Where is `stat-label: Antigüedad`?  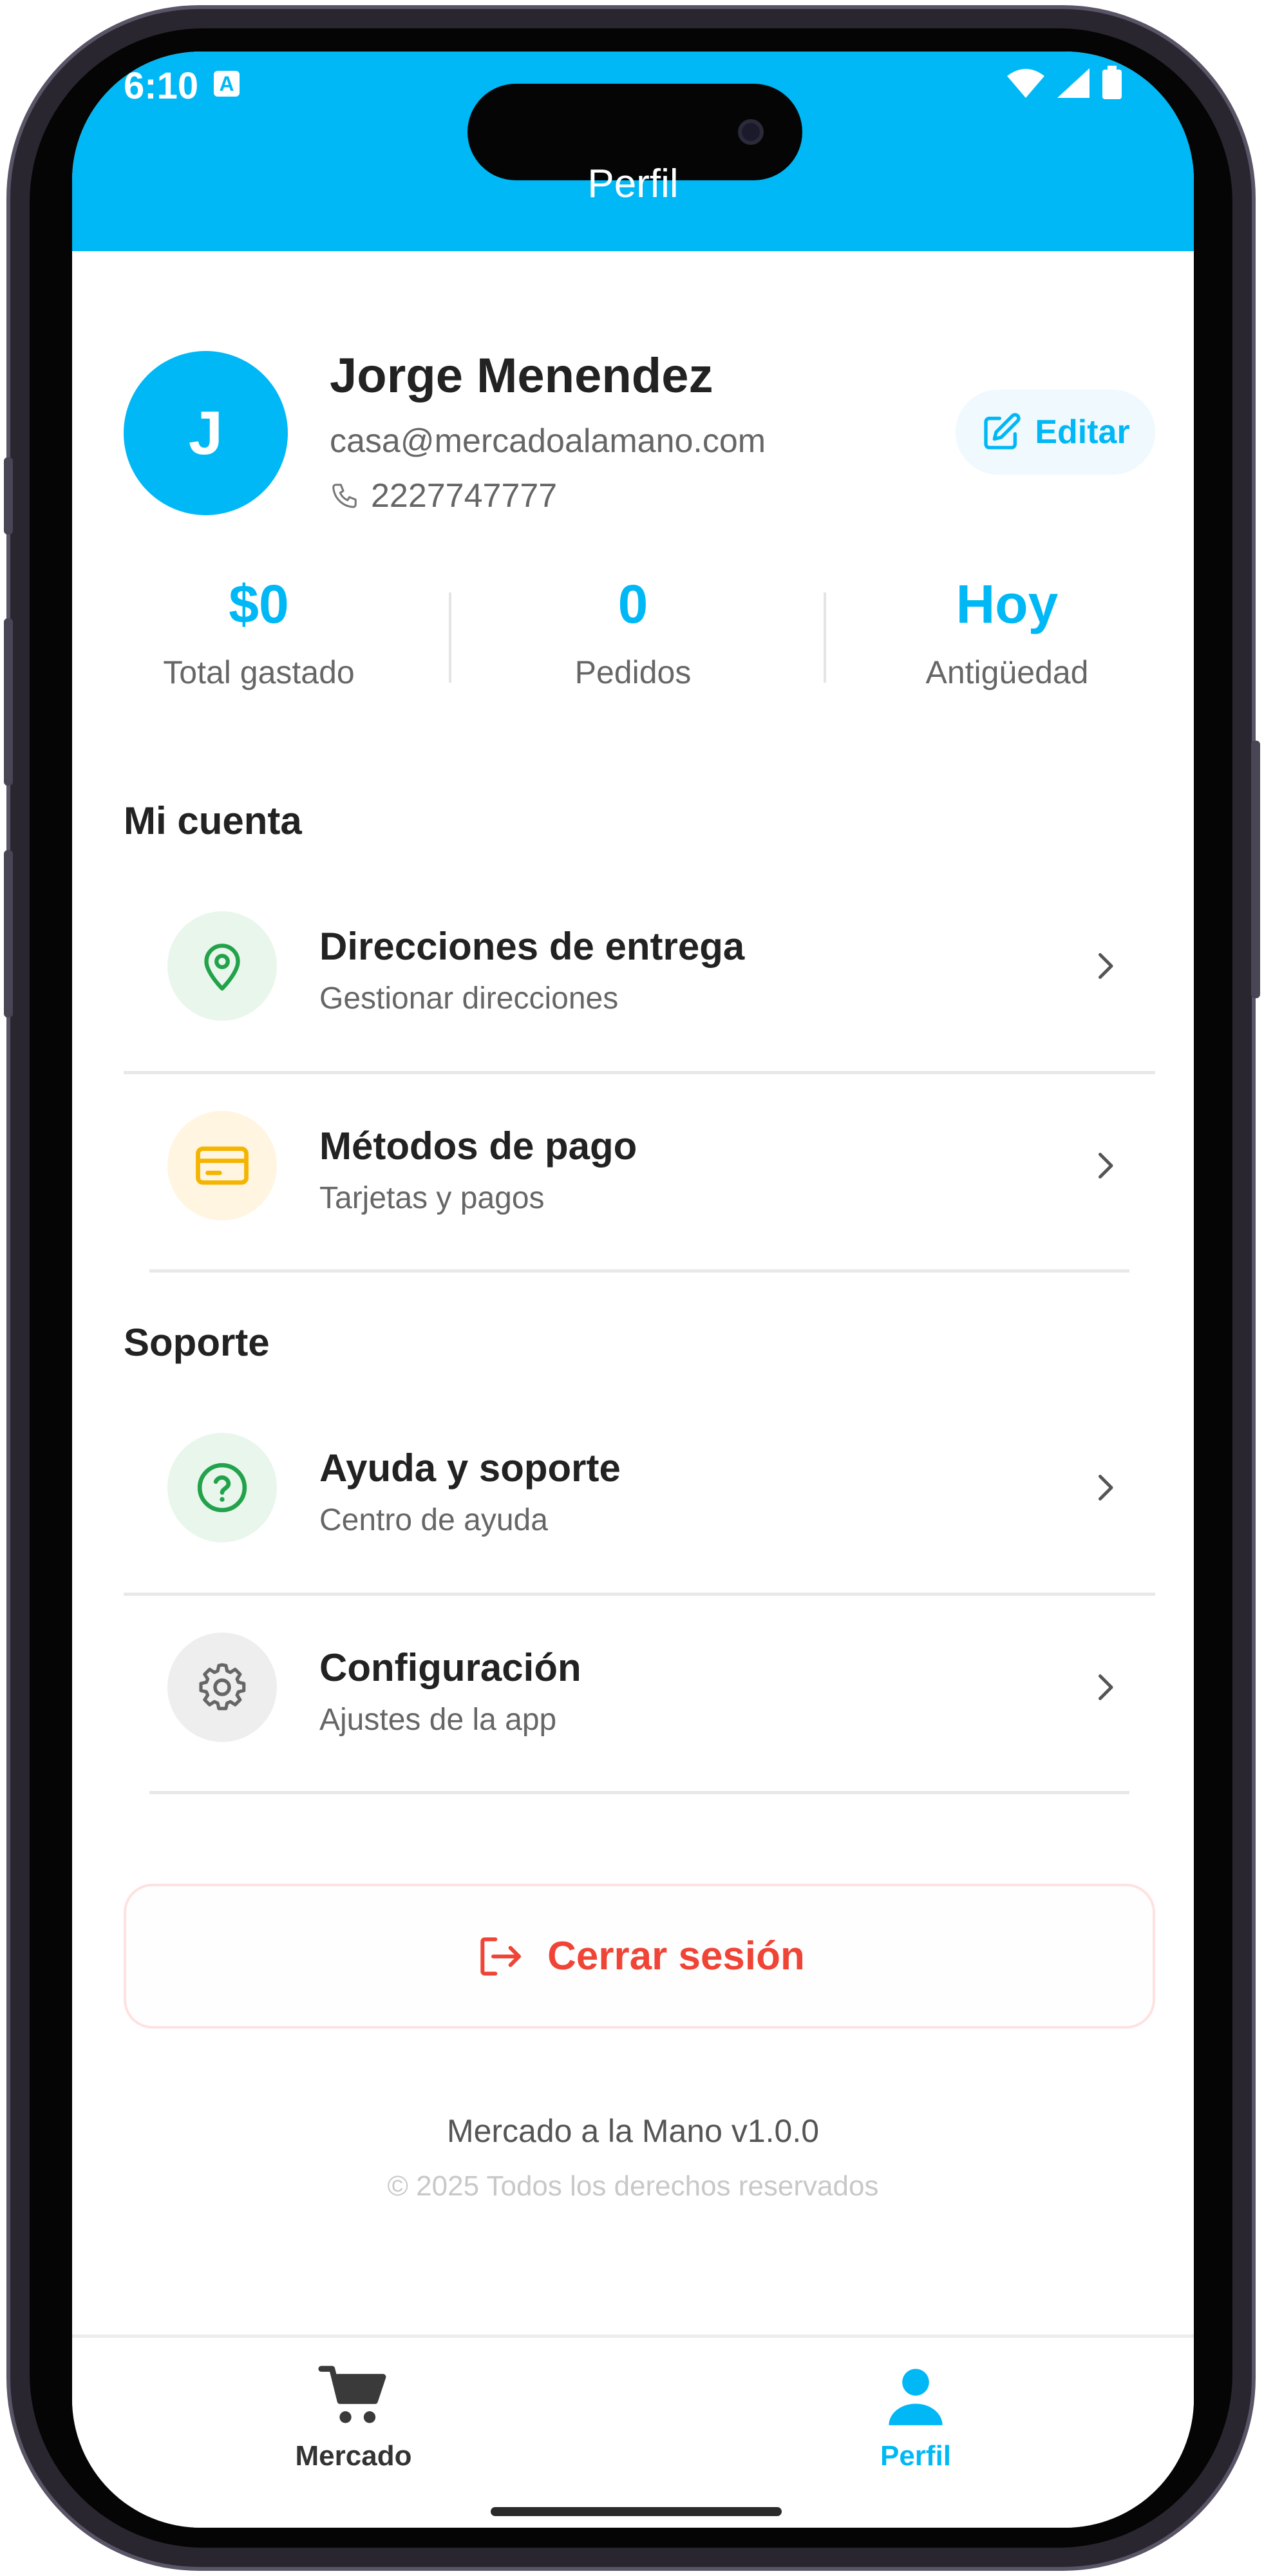 stat-label: Antigüedad is located at coordinates (1007, 672).